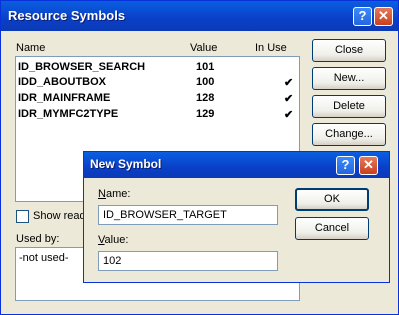 This screenshot has height=315, width=399. I want to click on close-icon: ✕, so click(383, 16).